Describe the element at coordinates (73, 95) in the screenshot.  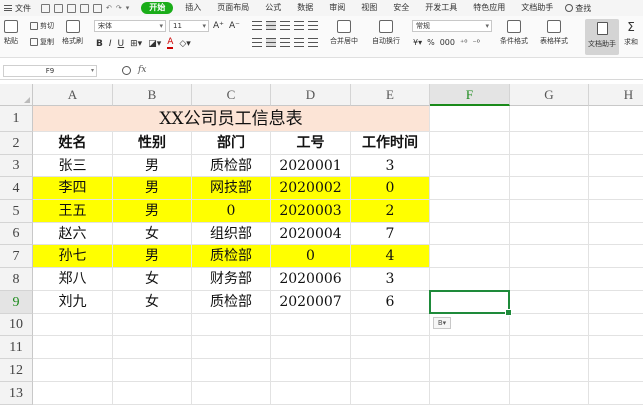
I see `column-header-a: A` at that location.